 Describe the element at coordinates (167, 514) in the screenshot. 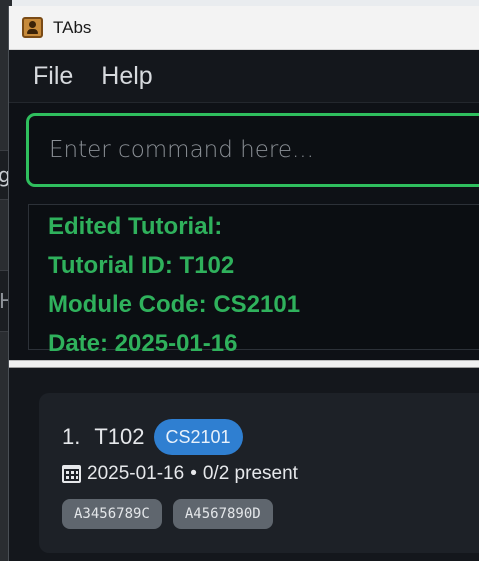

I see `student-tags: A3456789C A4567890D` at that location.